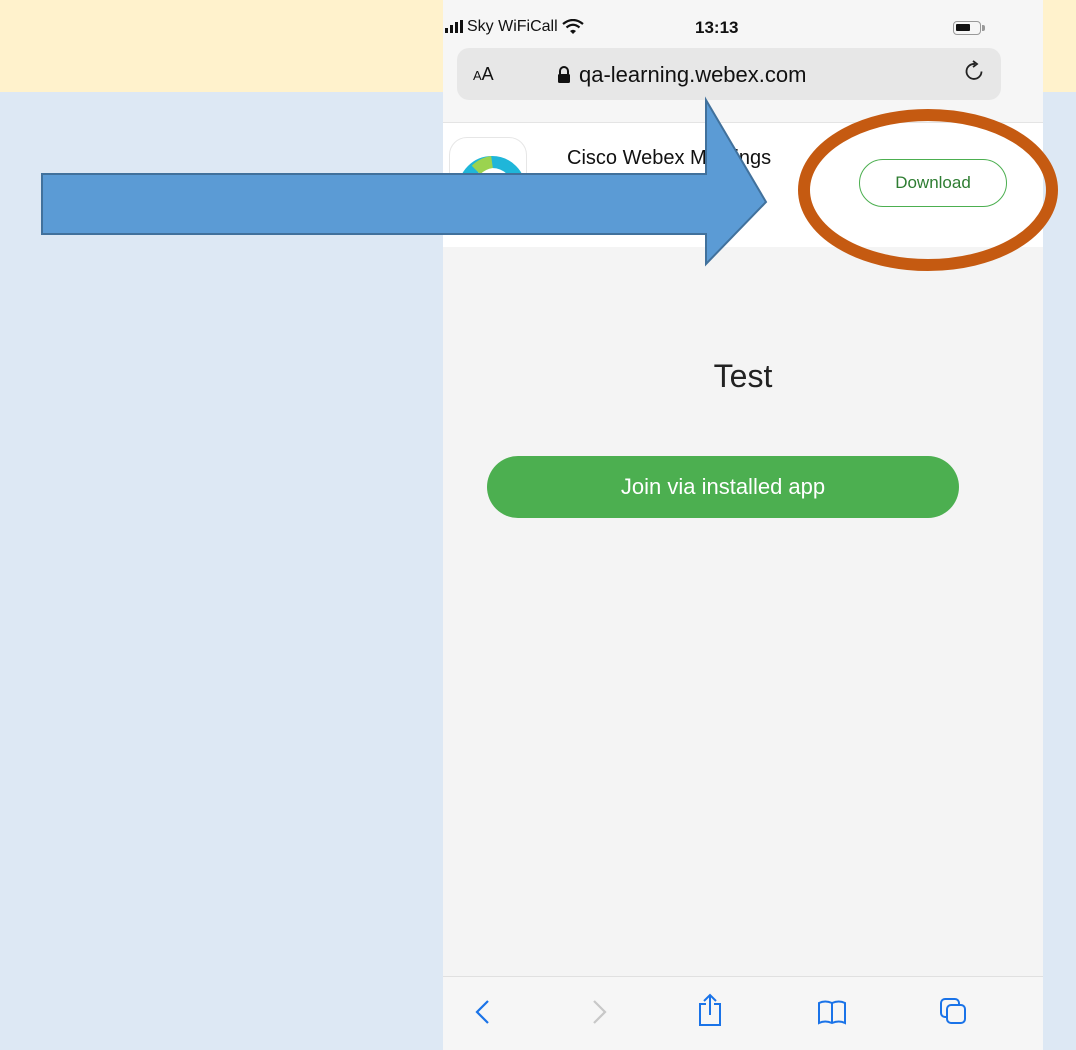 This screenshot has width=1076, height=1050. What do you see at coordinates (572, 26) in the screenshot?
I see `wifi-icon` at bounding box center [572, 26].